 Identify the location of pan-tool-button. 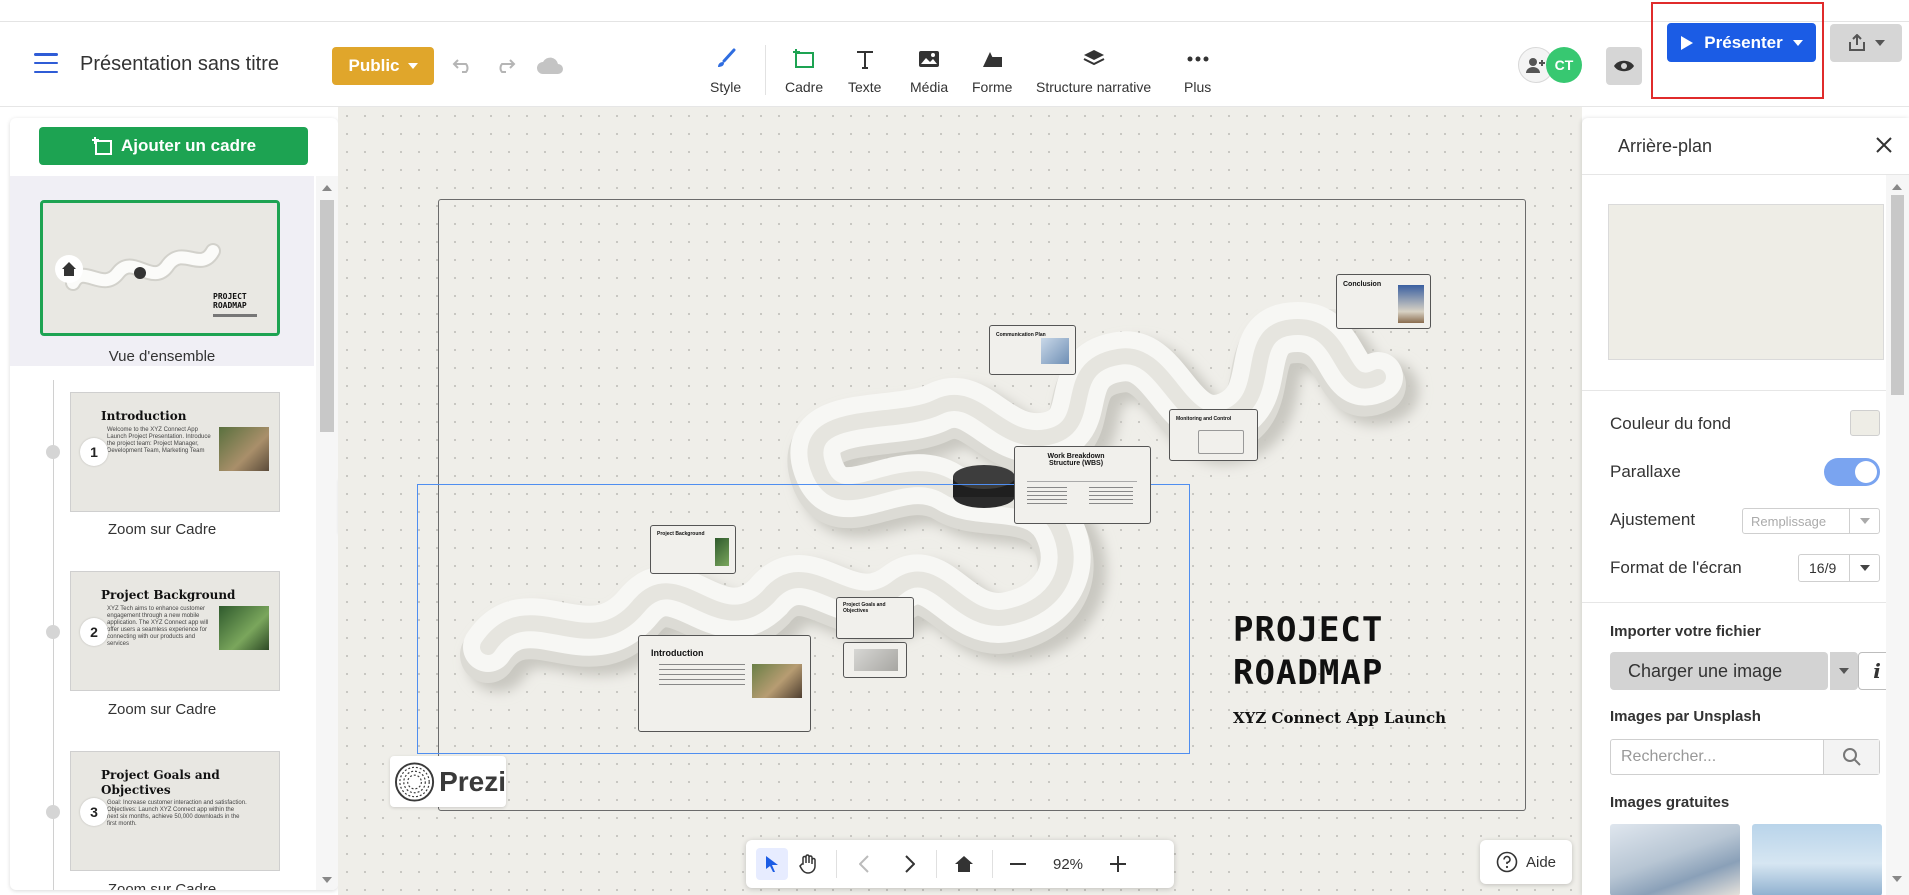
(808, 864).